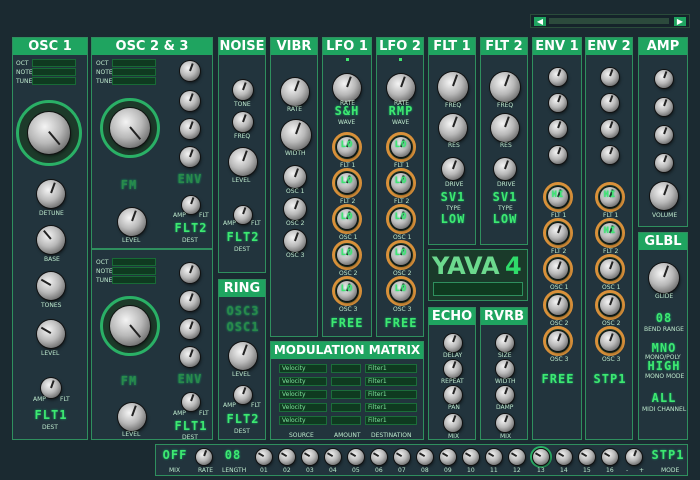  I want to click on env2-knob-osc2, so click(610, 305).